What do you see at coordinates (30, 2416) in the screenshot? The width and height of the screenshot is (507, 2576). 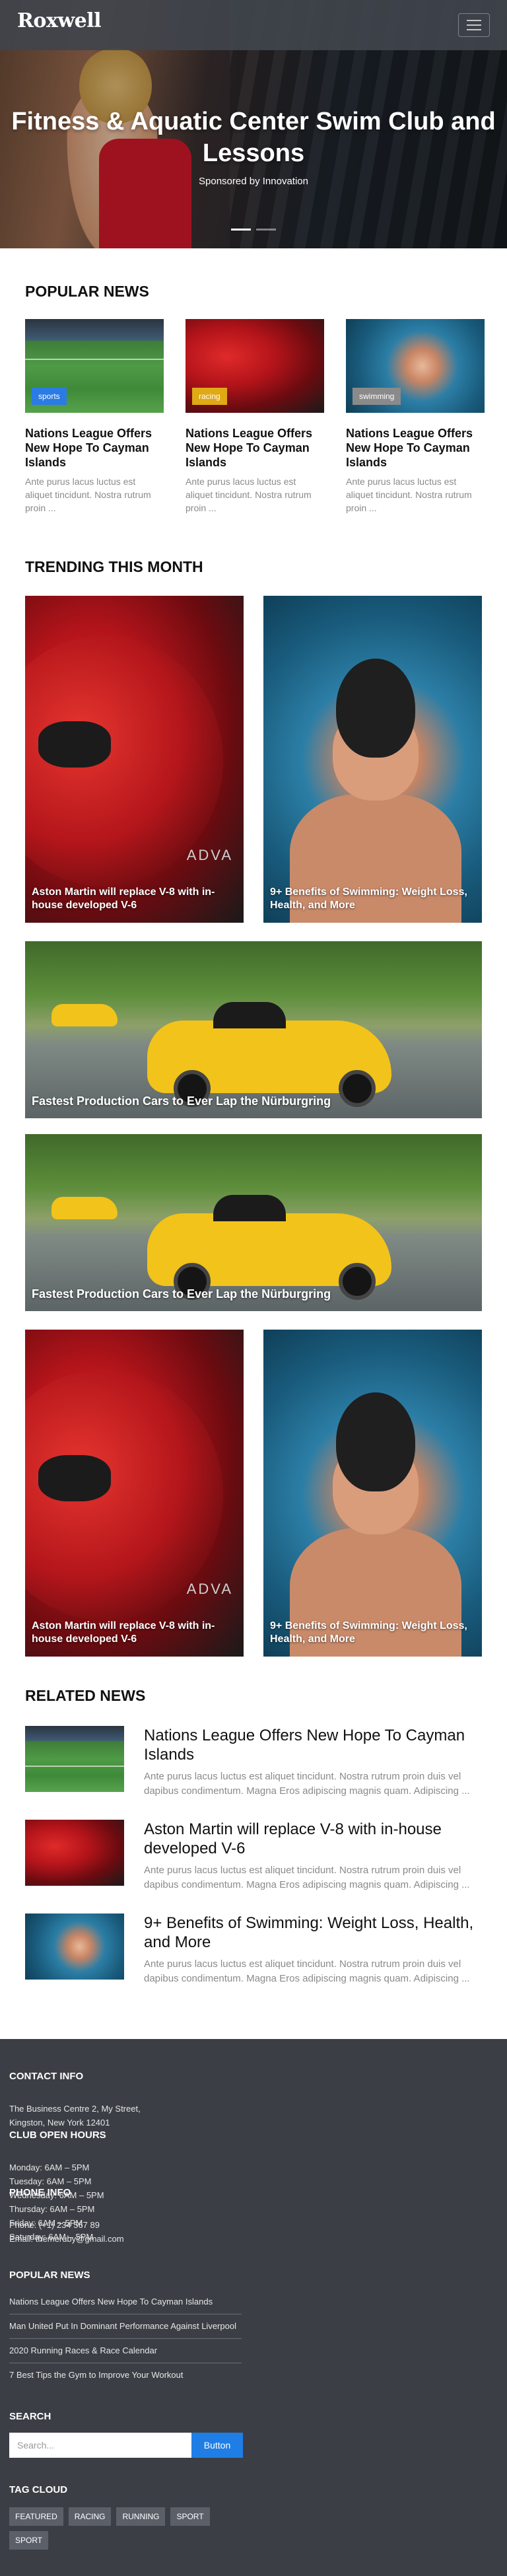 I see `search-heading: SEARCH` at bounding box center [30, 2416].